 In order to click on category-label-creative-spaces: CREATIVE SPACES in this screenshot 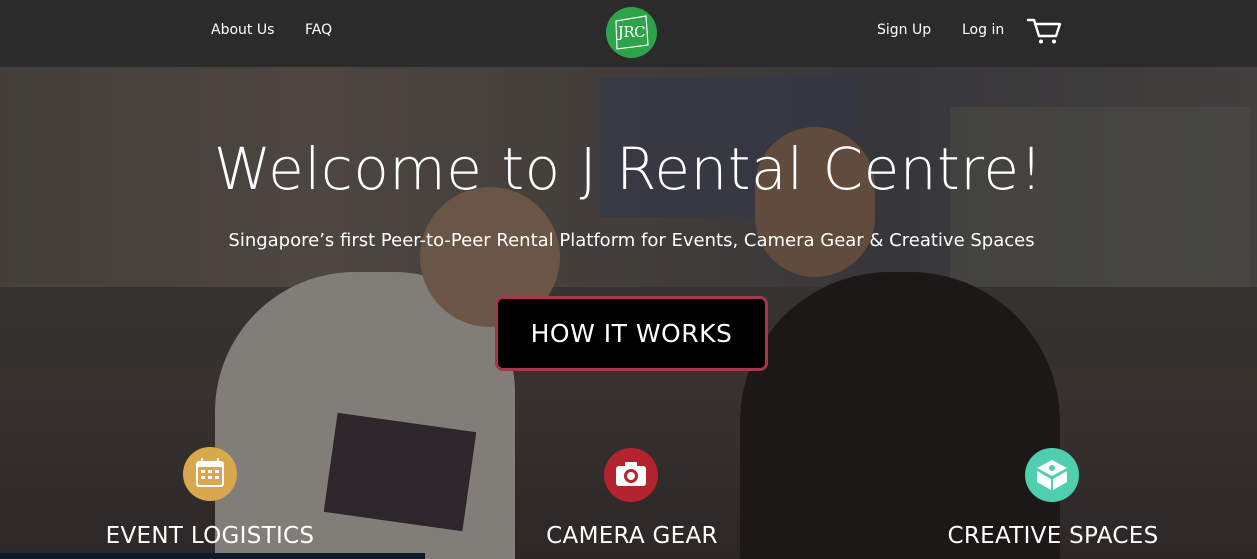, I will do `click(1053, 536)`.